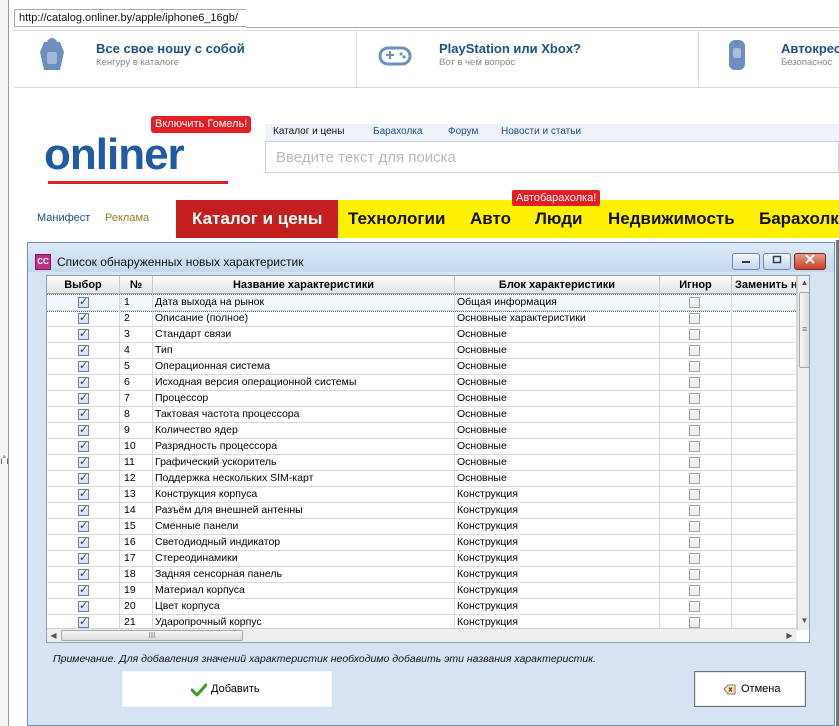 This screenshot has width=839, height=726. I want to click on col-header-replace: Заменить н, so click(764, 285).